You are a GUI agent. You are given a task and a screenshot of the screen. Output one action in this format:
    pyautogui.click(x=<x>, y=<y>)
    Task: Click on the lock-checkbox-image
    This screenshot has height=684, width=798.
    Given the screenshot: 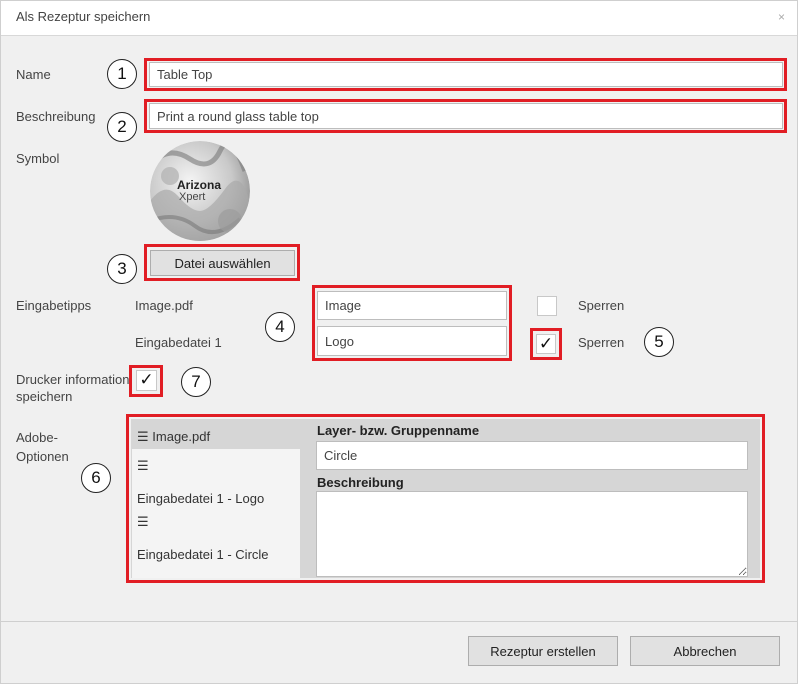 What is the action you would take?
    pyautogui.click(x=547, y=306)
    